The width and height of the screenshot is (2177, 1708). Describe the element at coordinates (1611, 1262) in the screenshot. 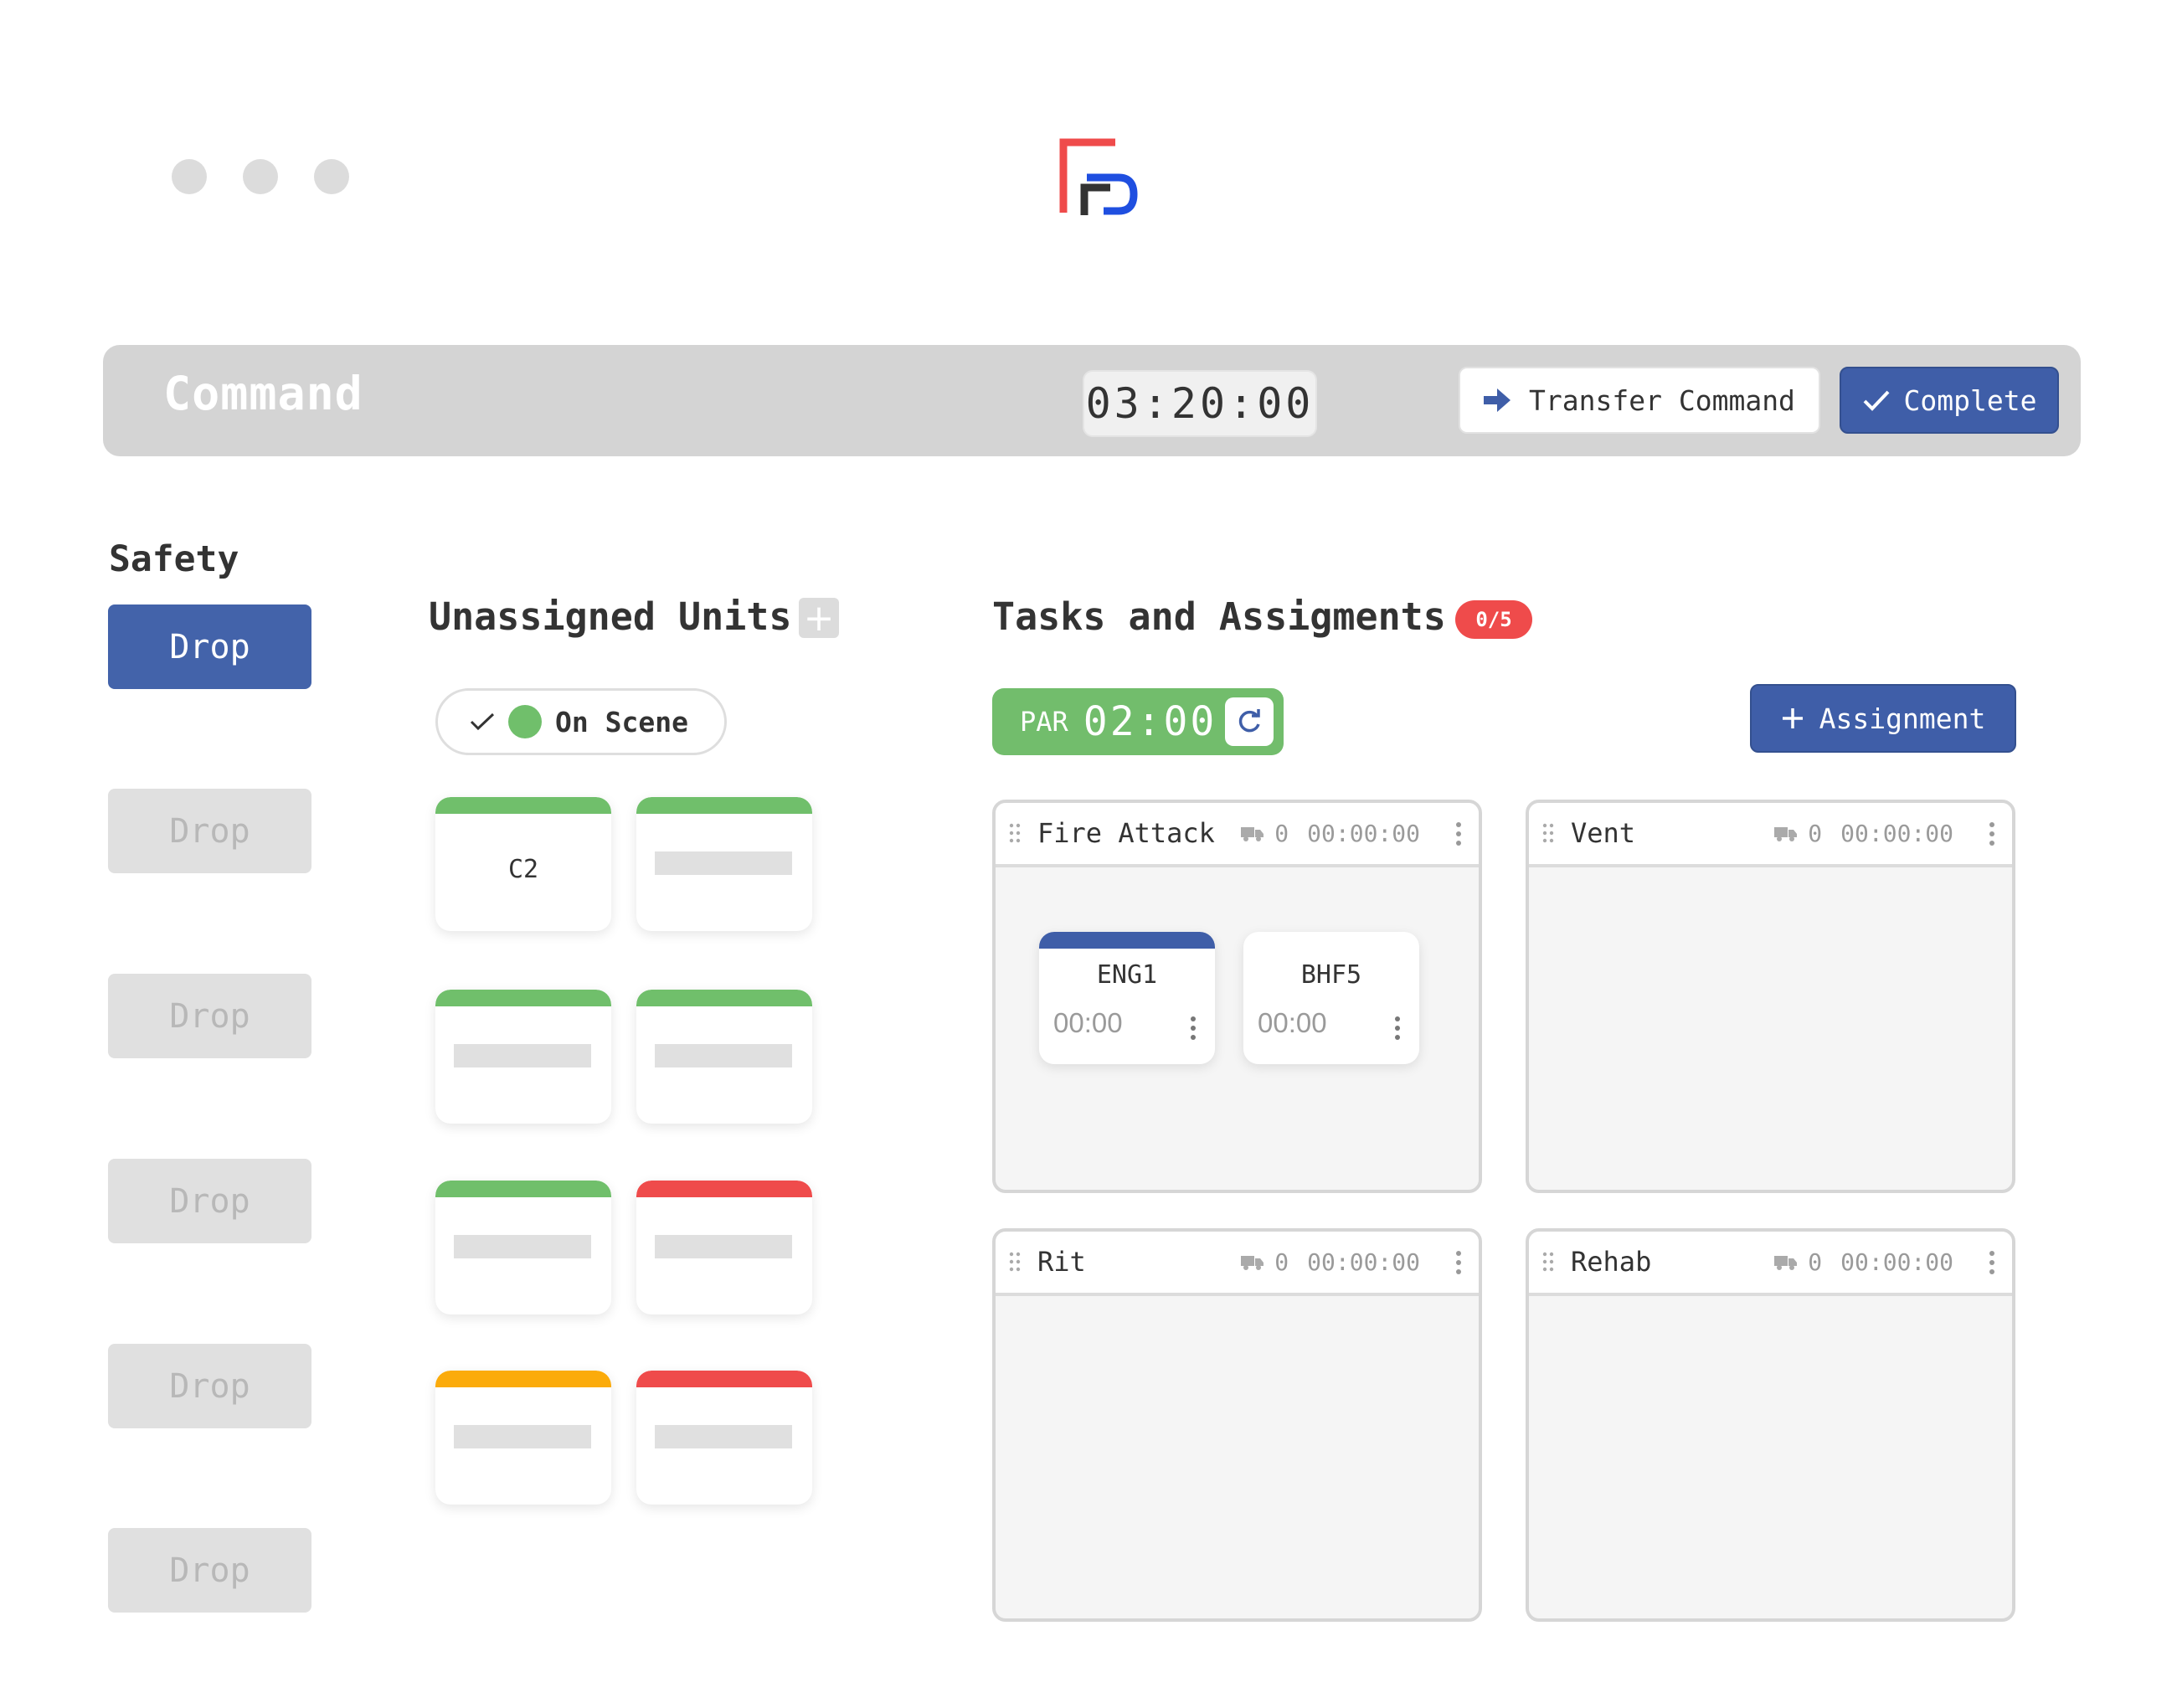

I see `panel-title: Rehab` at that location.